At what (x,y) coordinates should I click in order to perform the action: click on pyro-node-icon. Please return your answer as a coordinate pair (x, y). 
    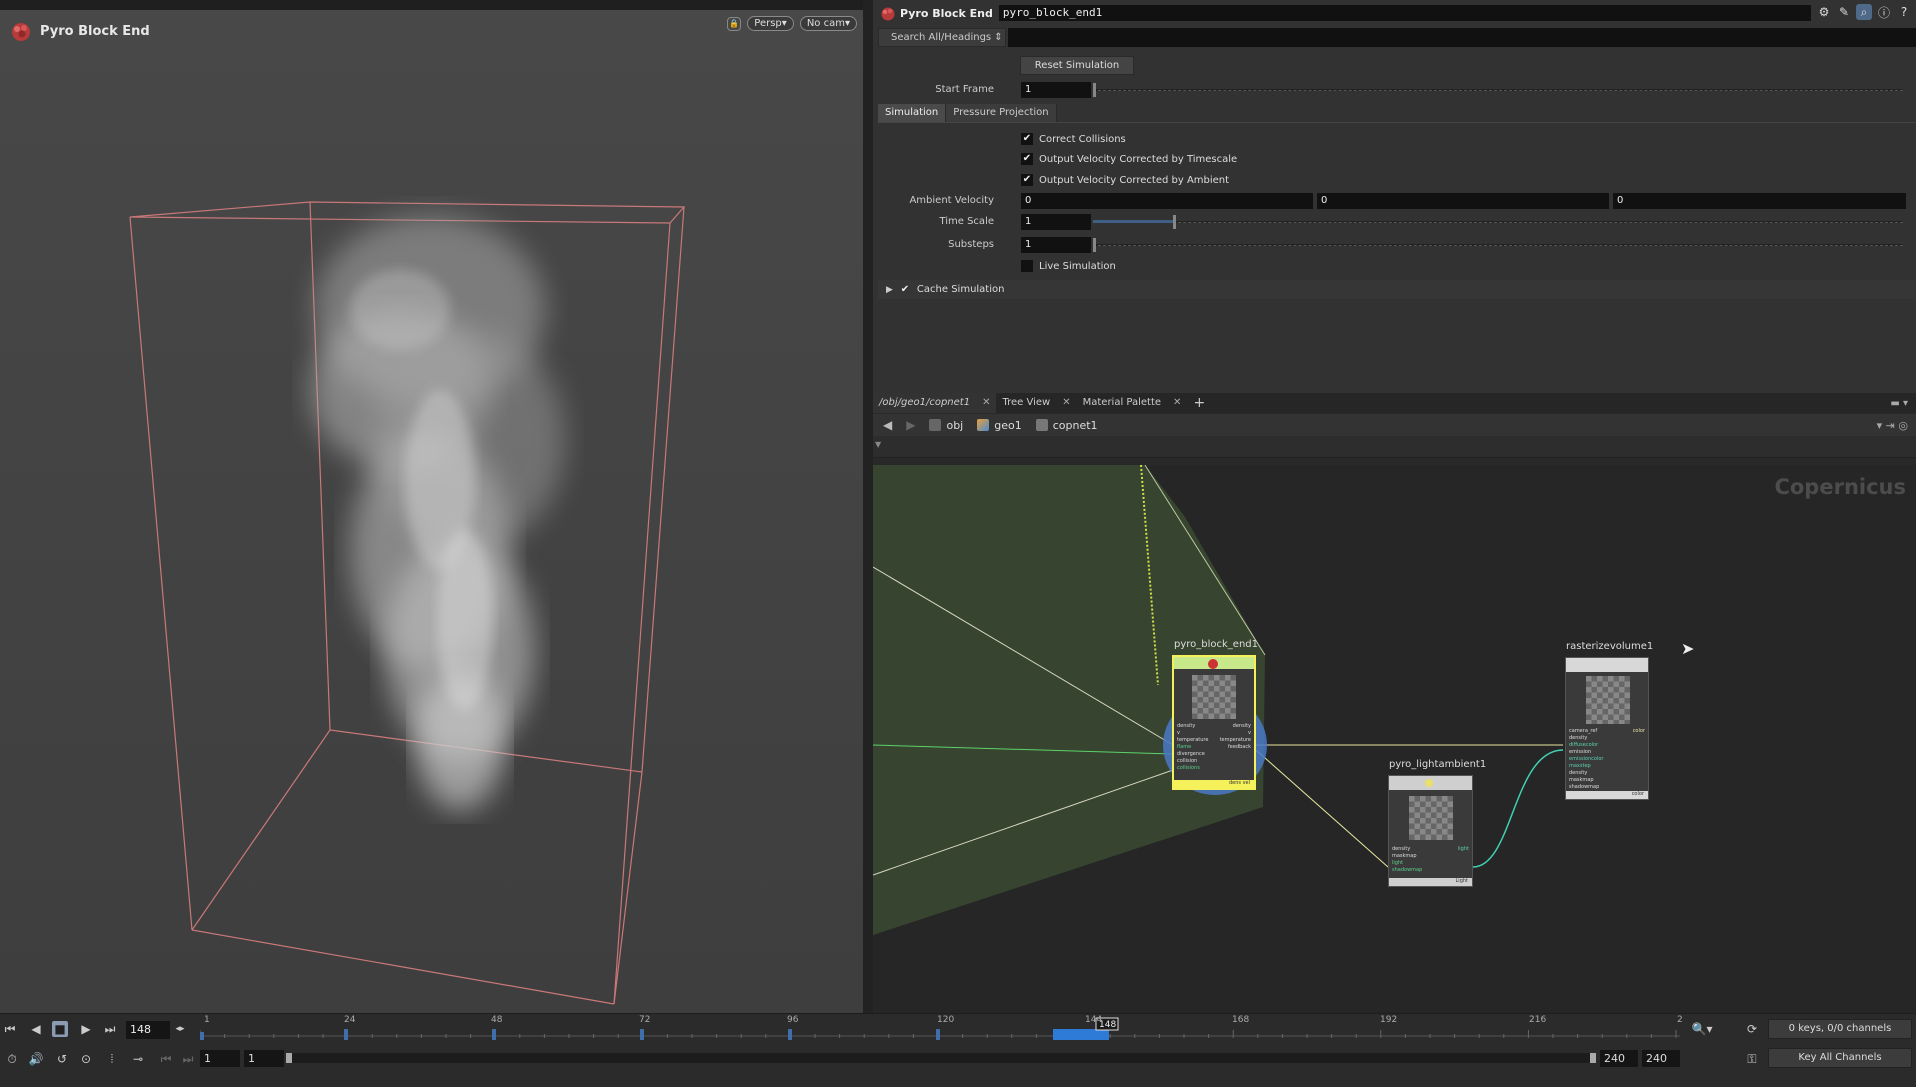
    Looking at the image, I should click on (888, 14).